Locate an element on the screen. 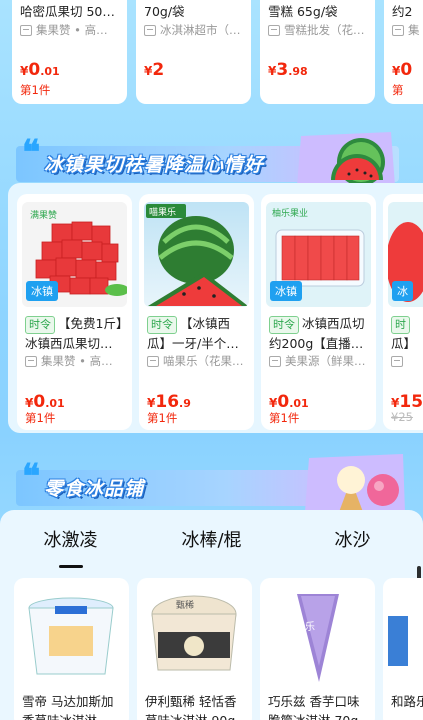  section-banner-fruit: ❝ 冰镇果切祛暑降温心情好 is located at coordinates (211, 158).